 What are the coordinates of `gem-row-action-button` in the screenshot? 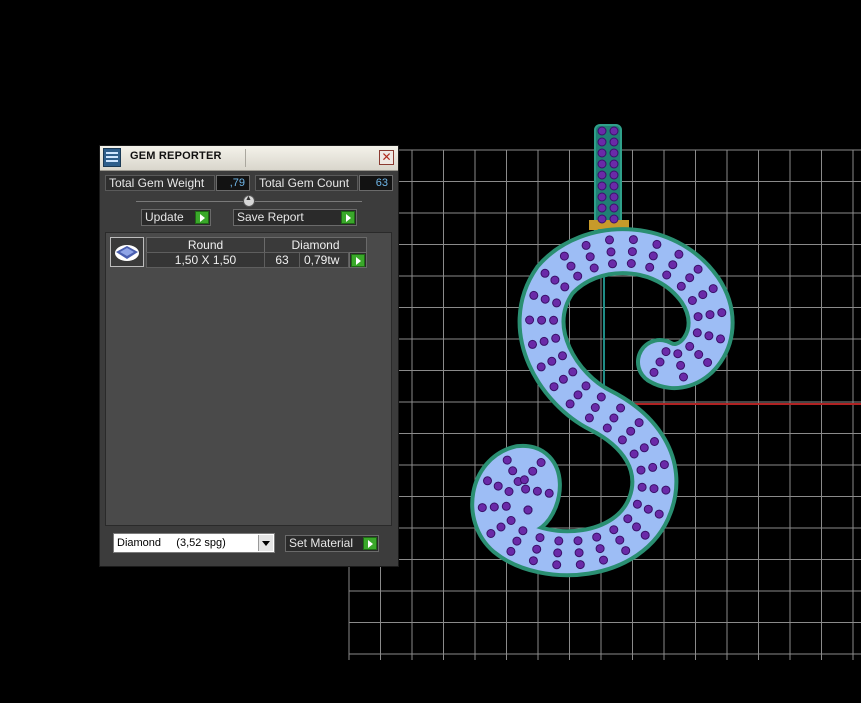 It's located at (358, 260).